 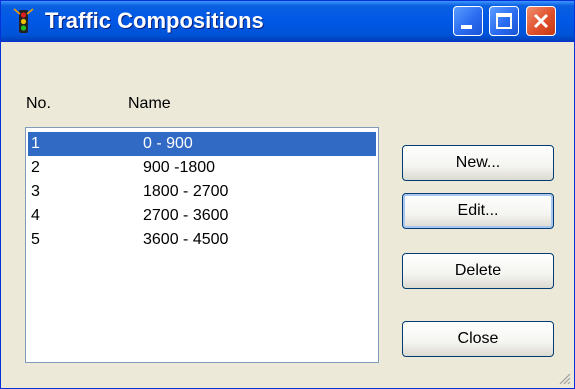 What do you see at coordinates (179, 167) in the screenshot?
I see `list-item-name: 900 -1800` at bounding box center [179, 167].